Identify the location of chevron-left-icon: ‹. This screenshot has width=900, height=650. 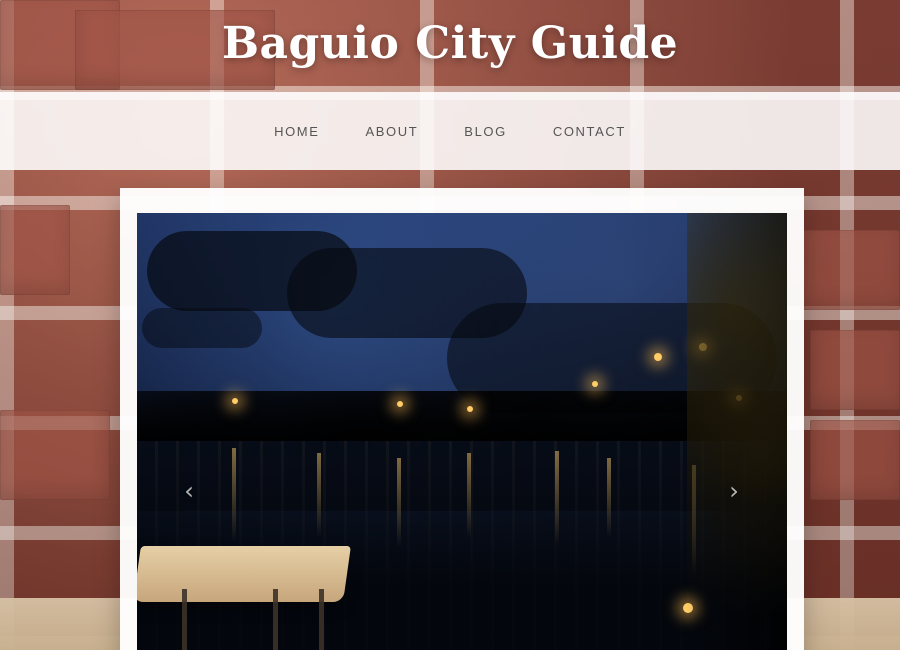
(189, 491).